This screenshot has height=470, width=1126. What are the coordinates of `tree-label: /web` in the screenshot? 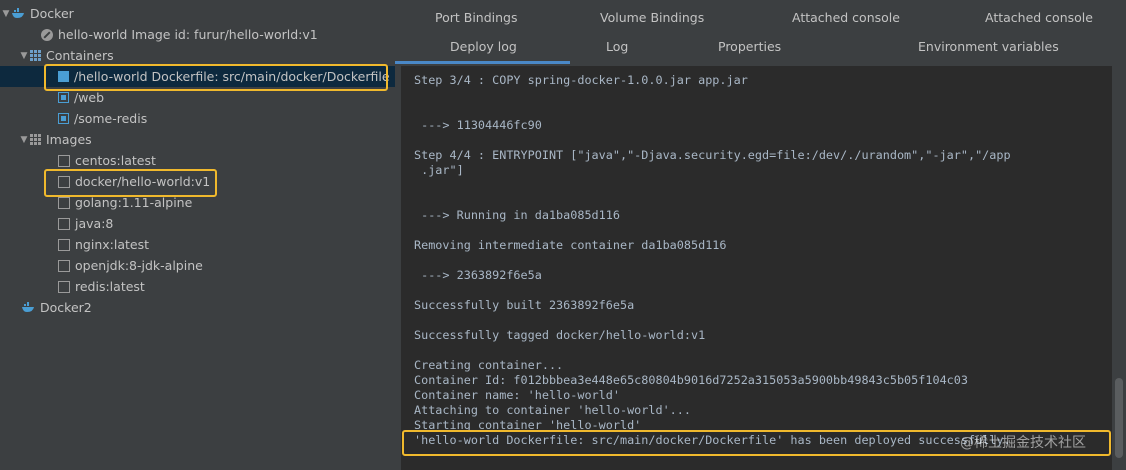 It's located at (89, 97).